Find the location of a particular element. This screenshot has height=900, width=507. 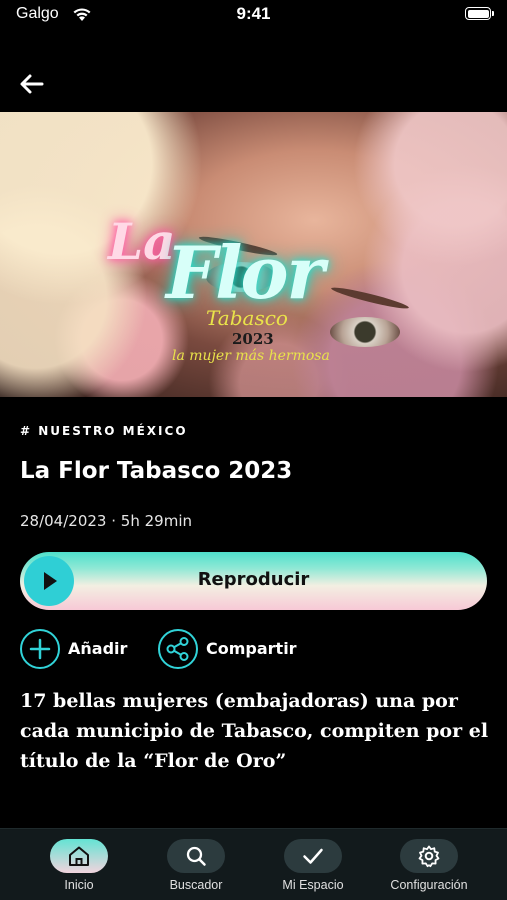

tab-buscador: Buscador is located at coordinates (196, 869).